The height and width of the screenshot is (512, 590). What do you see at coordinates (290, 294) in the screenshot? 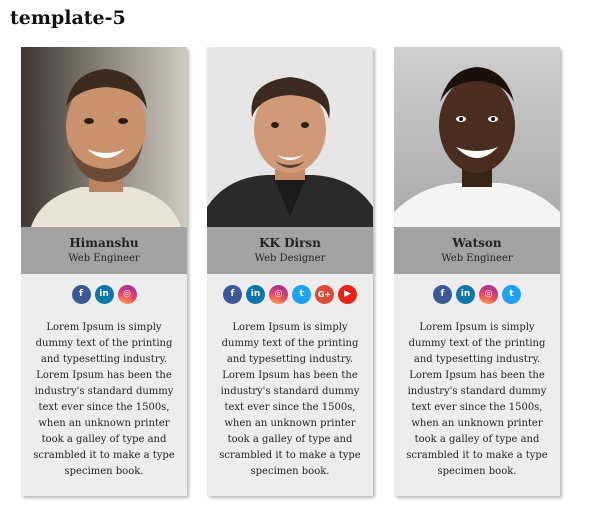
I see `social-links: f in ◎ t G+ ▶` at bounding box center [290, 294].